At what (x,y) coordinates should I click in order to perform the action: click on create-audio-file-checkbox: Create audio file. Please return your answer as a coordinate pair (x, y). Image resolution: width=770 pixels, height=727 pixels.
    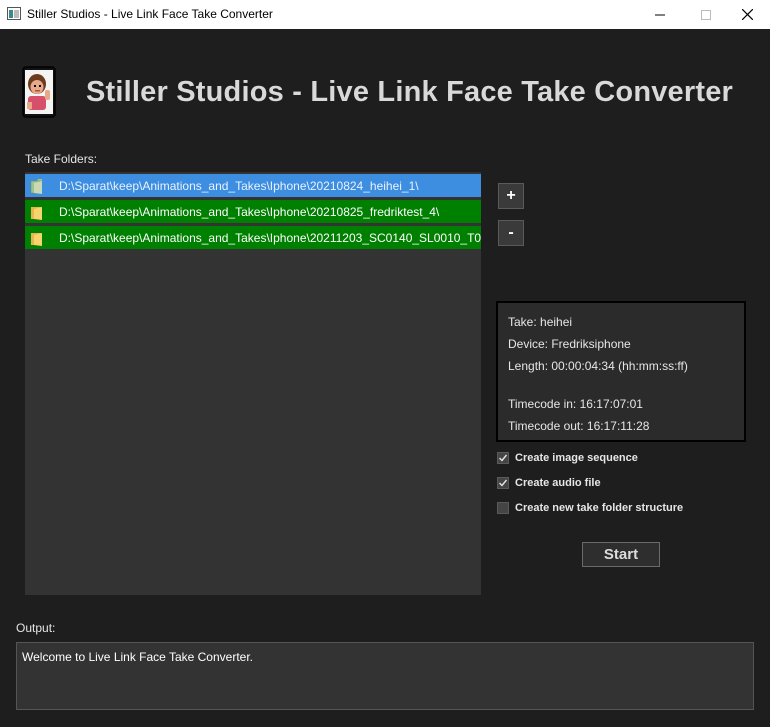
    Looking at the image, I should click on (549, 483).